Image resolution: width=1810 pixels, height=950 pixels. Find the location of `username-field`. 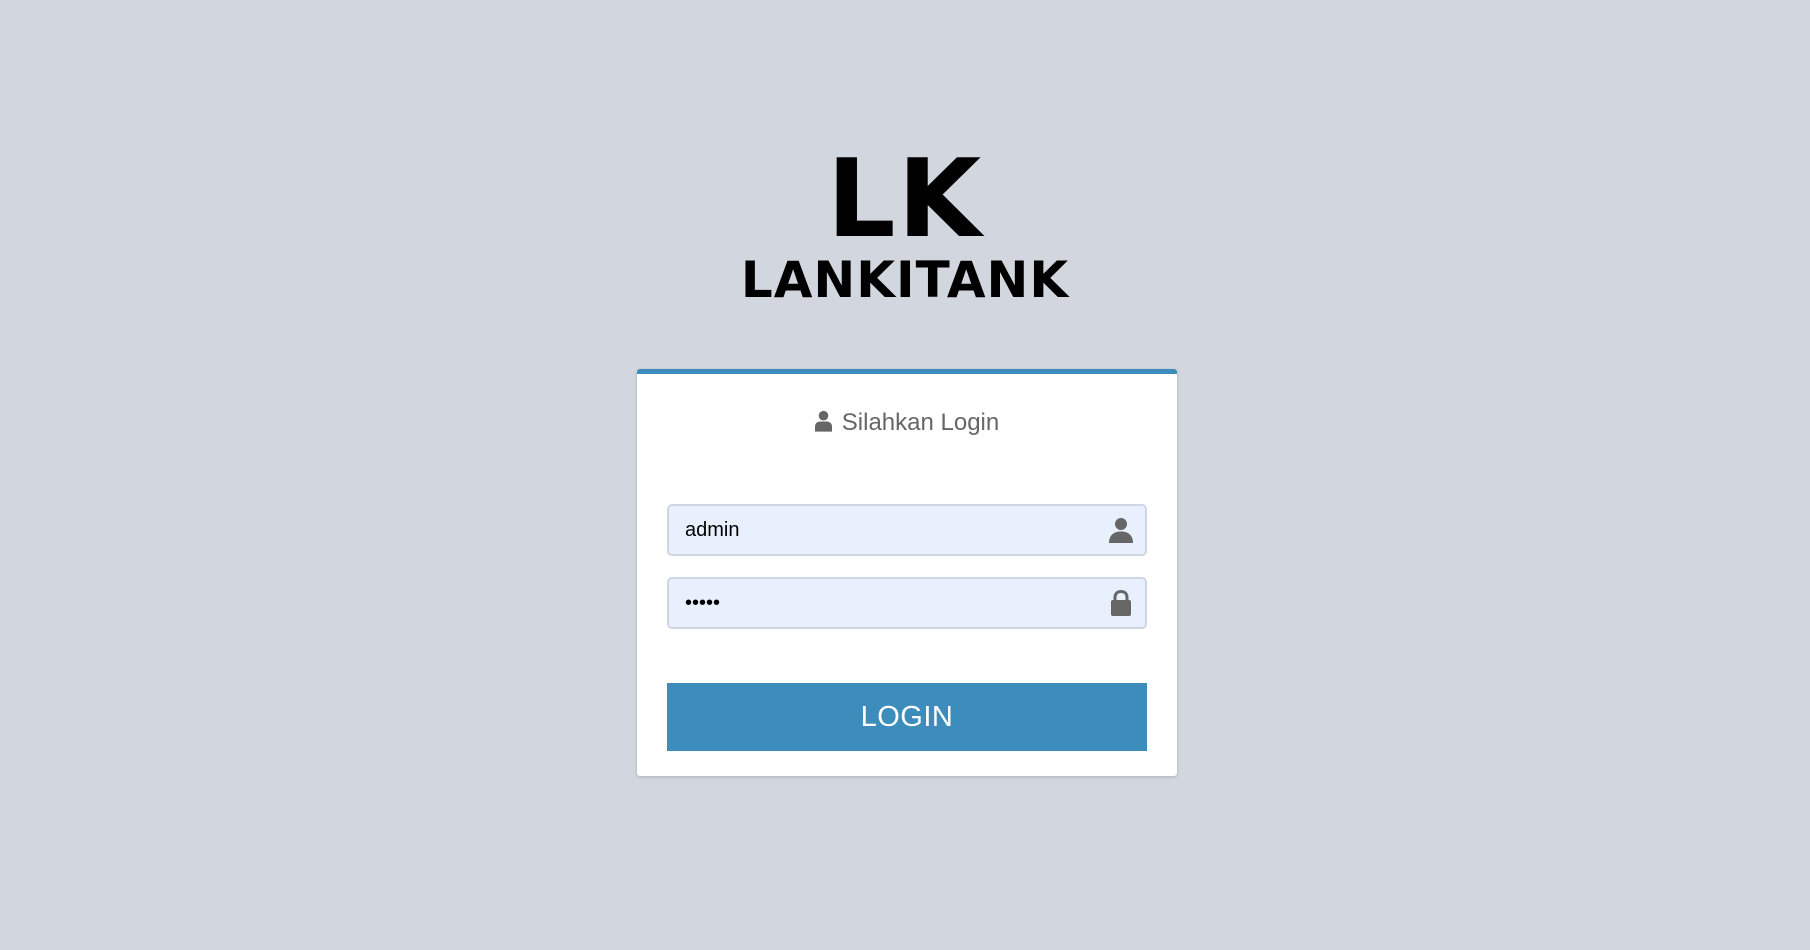

username-field is located at coordinates (907, 530).